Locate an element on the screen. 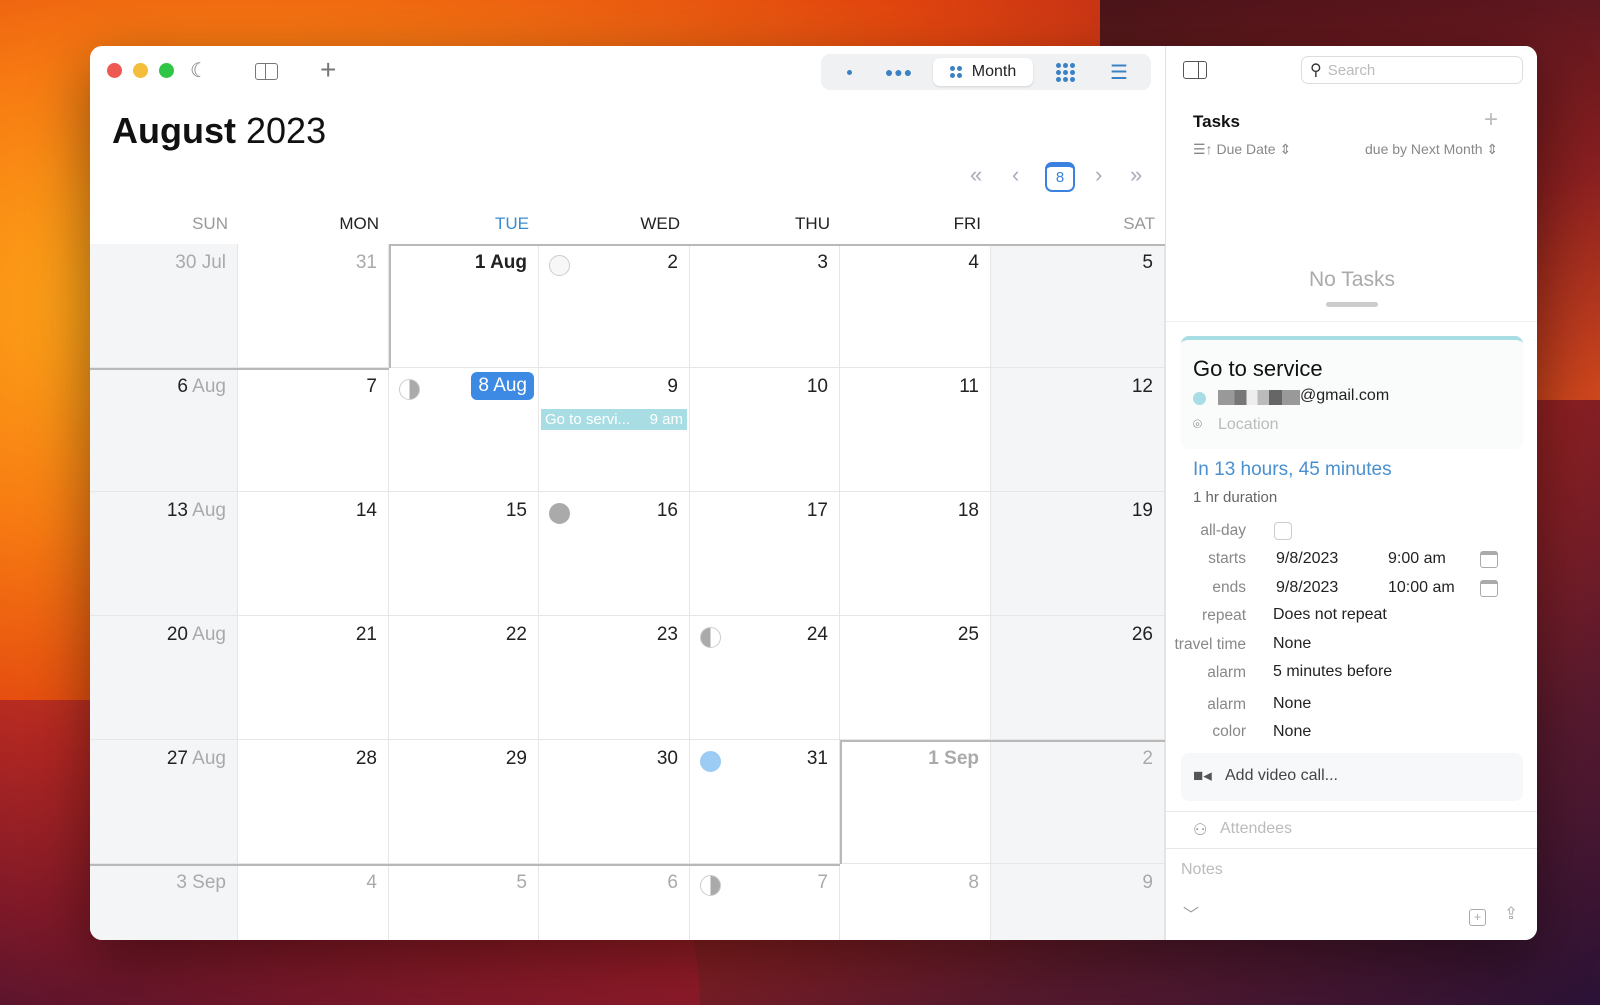 The height and width of the screenshot is (1005, 1600). day-number: 10 is located at coordinates (817, 386).